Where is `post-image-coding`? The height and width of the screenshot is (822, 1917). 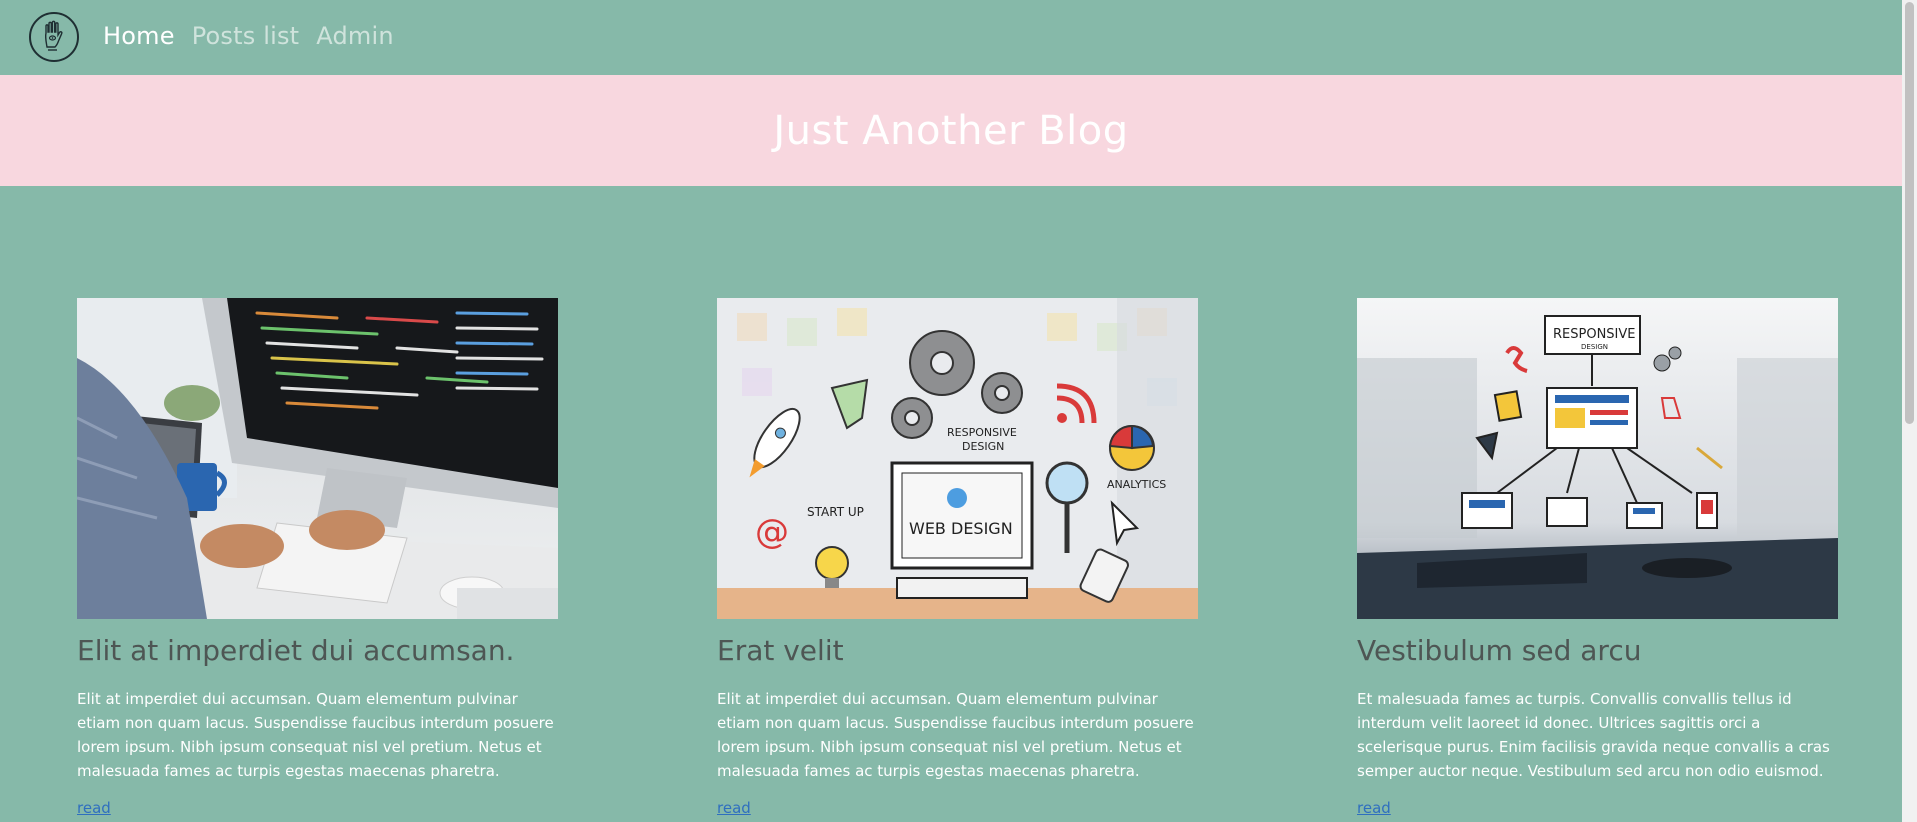 post-image-coding is located at coordinates (317, 458).